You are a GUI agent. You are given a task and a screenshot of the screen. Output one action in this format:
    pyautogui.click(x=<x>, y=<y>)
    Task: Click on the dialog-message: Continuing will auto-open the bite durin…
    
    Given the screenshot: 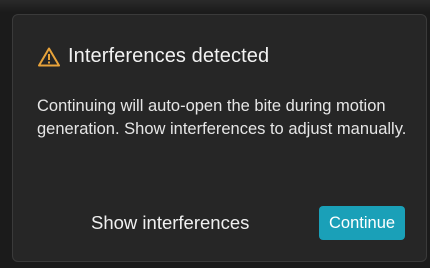 What is the action you would take?
    pyautogui.click(x=222, y=117)
    